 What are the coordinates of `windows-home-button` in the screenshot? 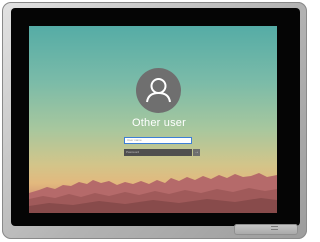 It's located at (266, 229).